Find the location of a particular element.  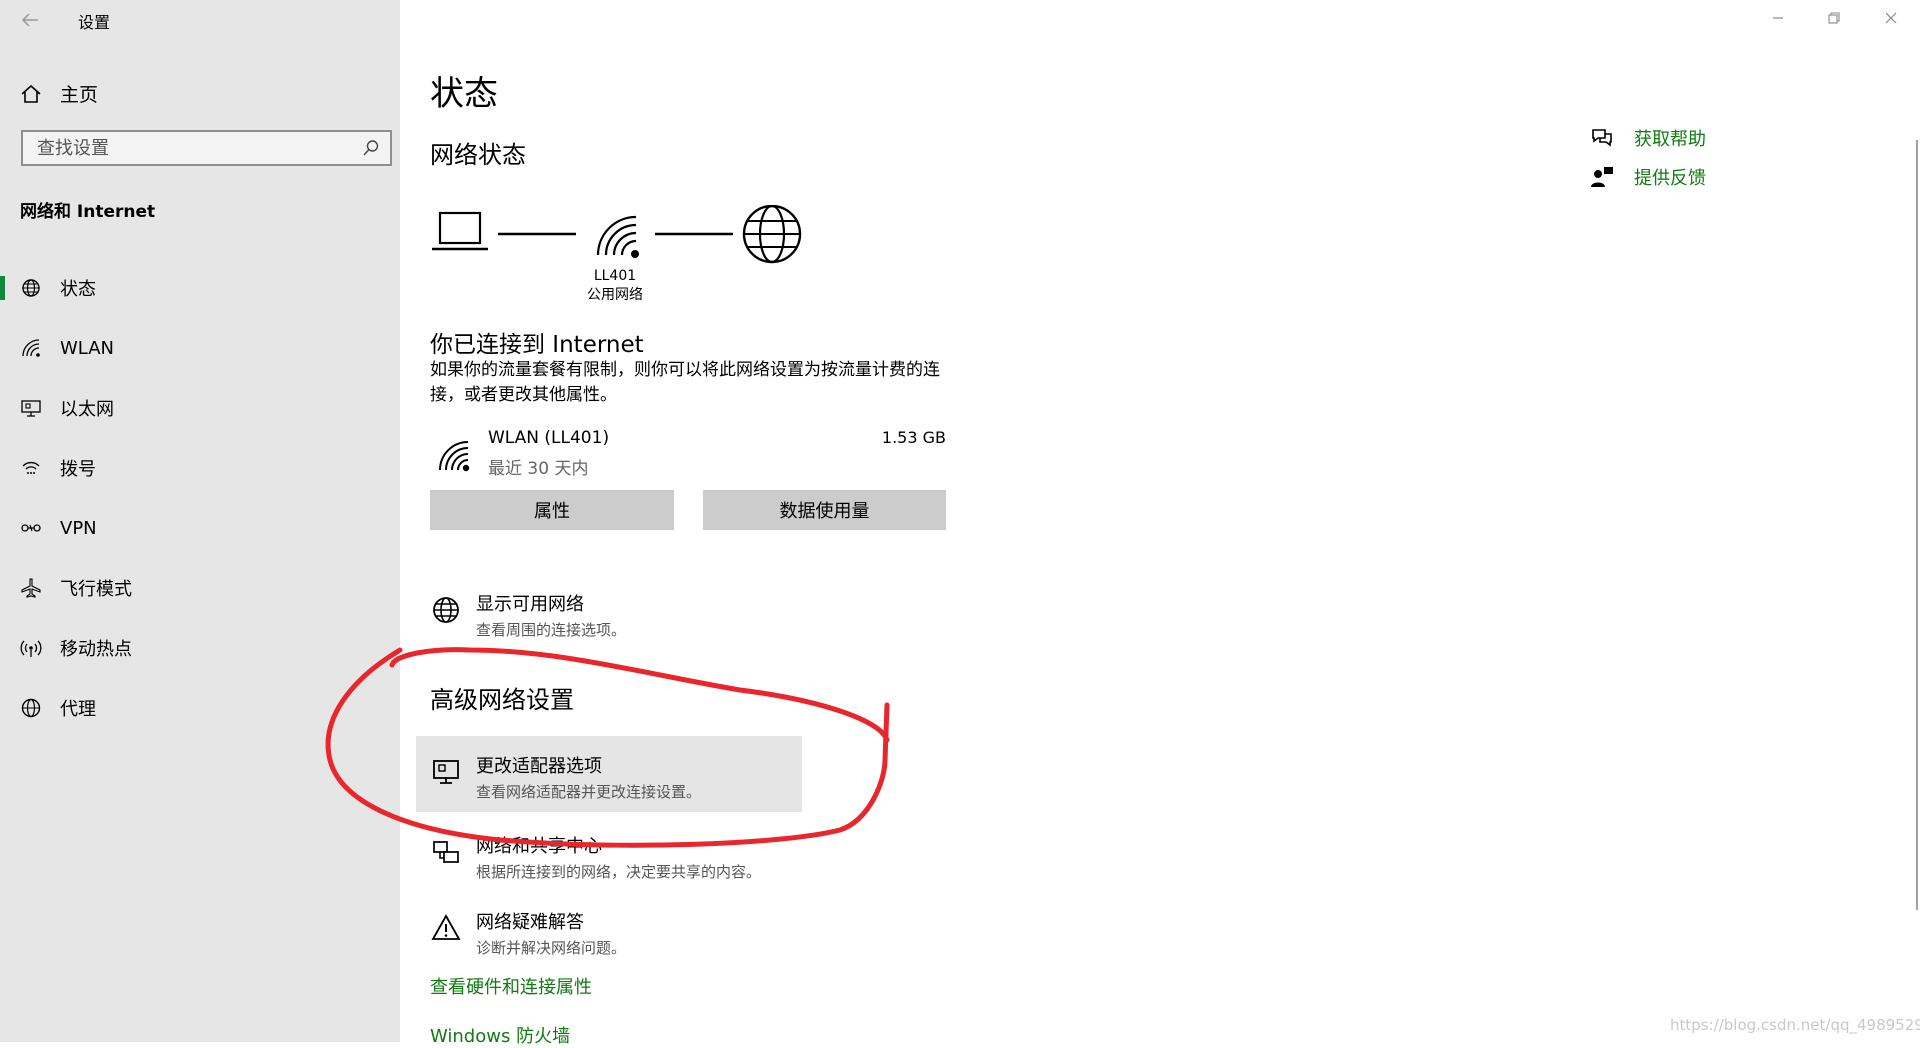

sidebar-item-label: 拨号 is located at coordinates (78, 469).